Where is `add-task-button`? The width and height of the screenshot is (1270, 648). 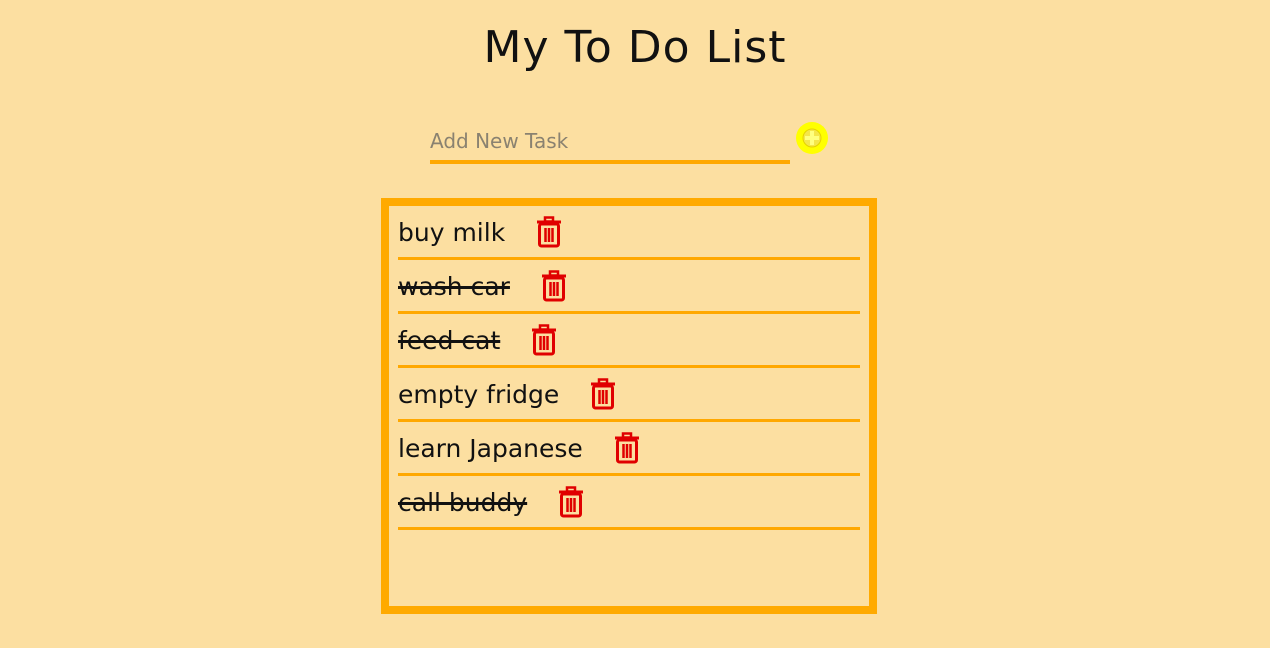
add-task-button is located at coordinates (812, 138).